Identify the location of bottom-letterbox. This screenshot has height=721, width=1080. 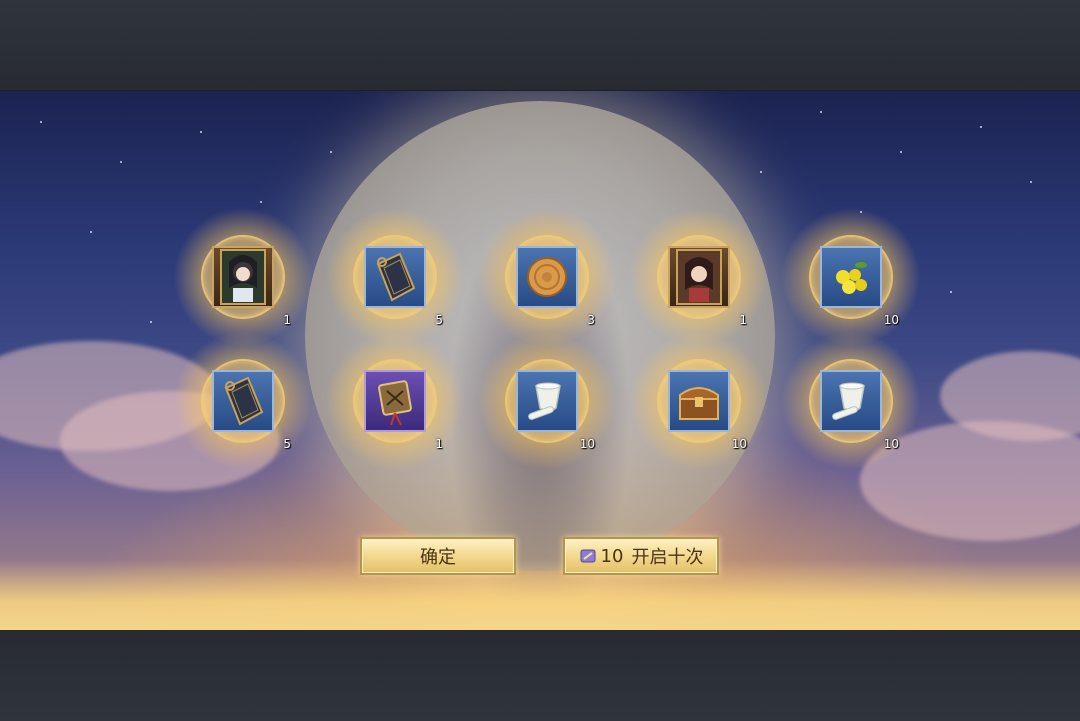
(540, 675).